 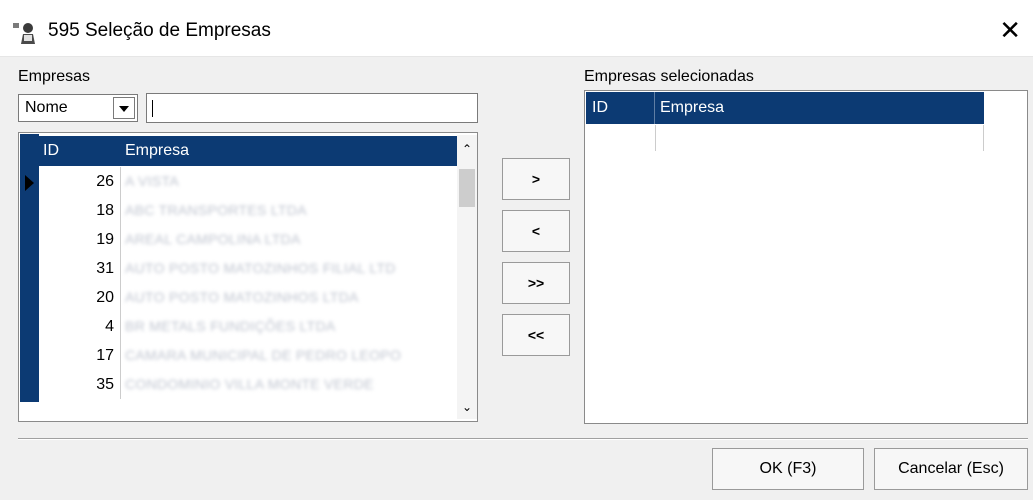 I want to click on current-row-pointer-icon, so click(x=29, y=183).